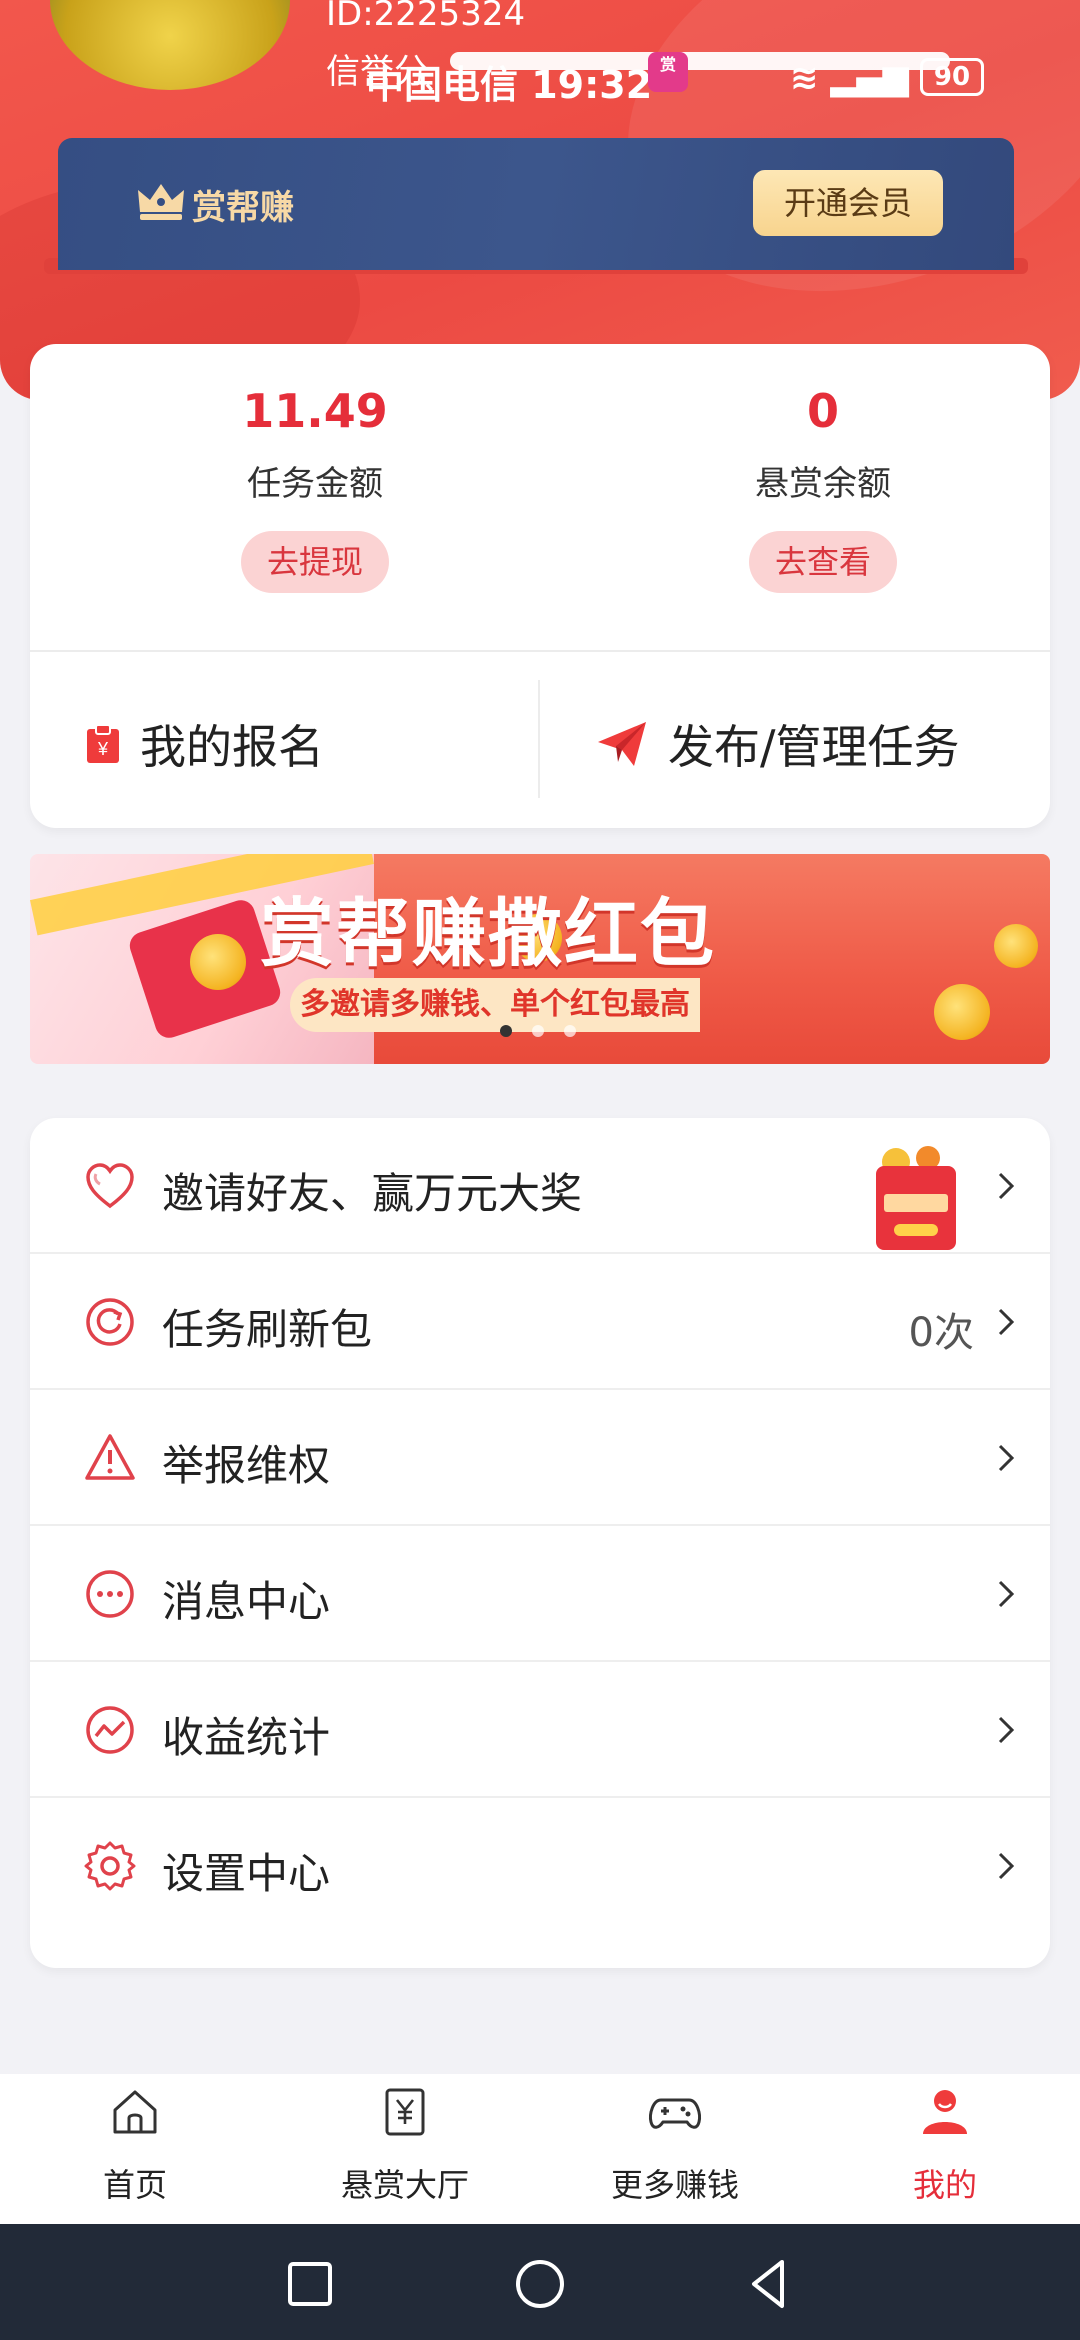  What do you see at coordinates (267, 1329) in the screenshot?
I see `menu-label: 任务刷新包` at bounding box center [267, 1329].